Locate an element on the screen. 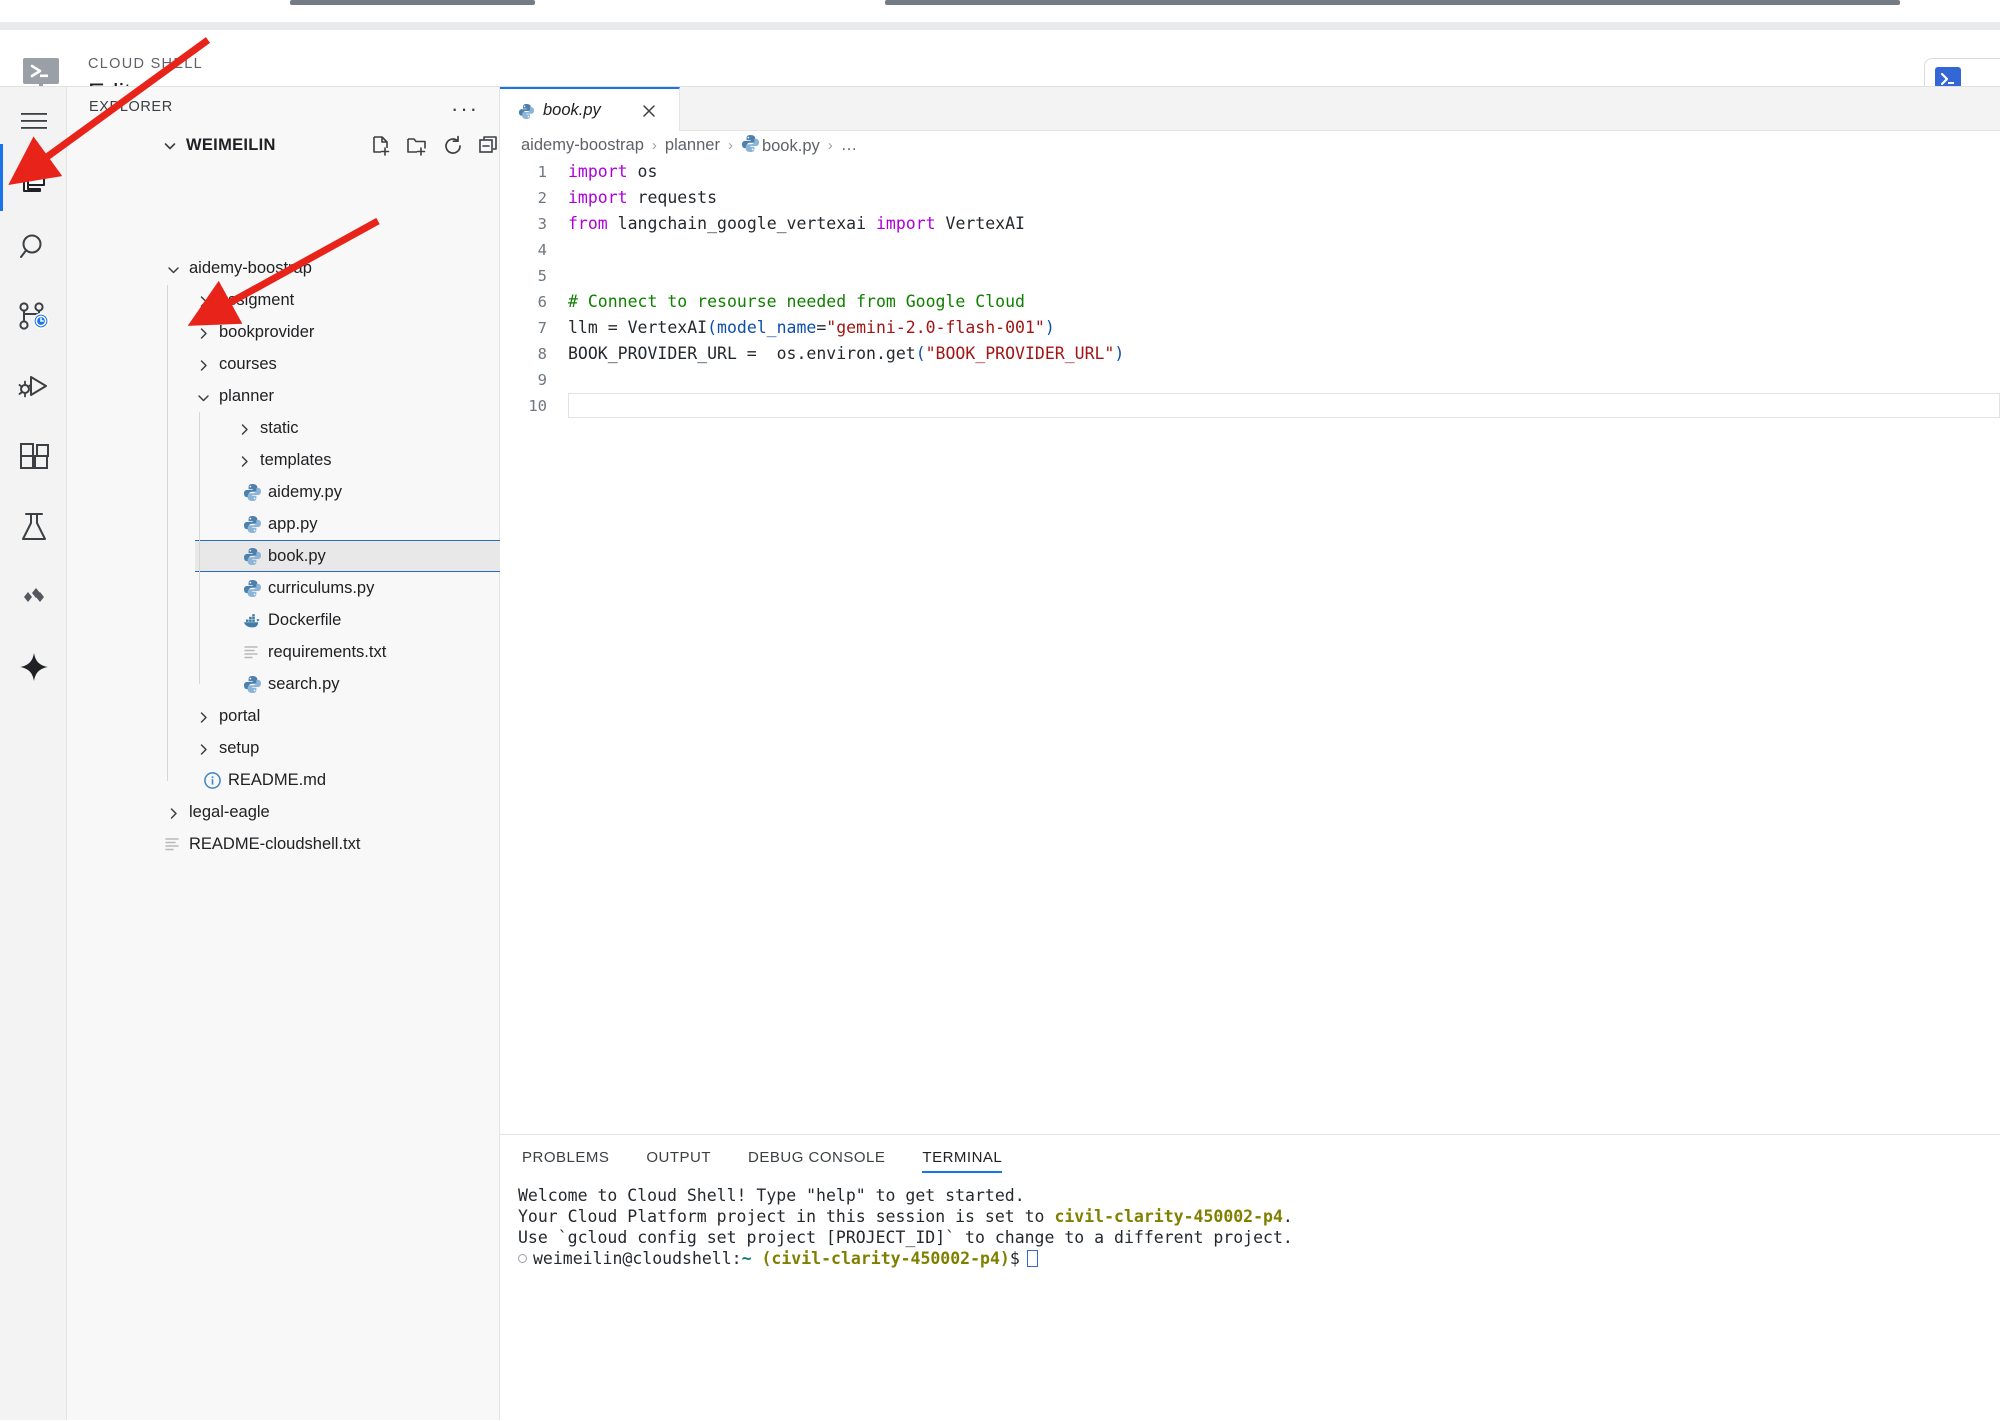 Image resolution: width=2000 pixels, height=1421 pixels. panel-tab-debug-console: DEBUG CONSOLE is located at coordinates (816, 1157).